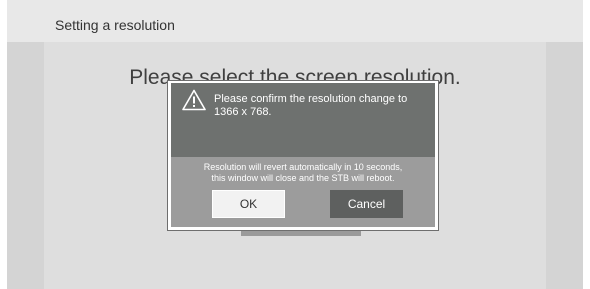 The height and width of the screenshot is (289, 590). I want to click on cancel-button: Cancel, so click(366, 204).